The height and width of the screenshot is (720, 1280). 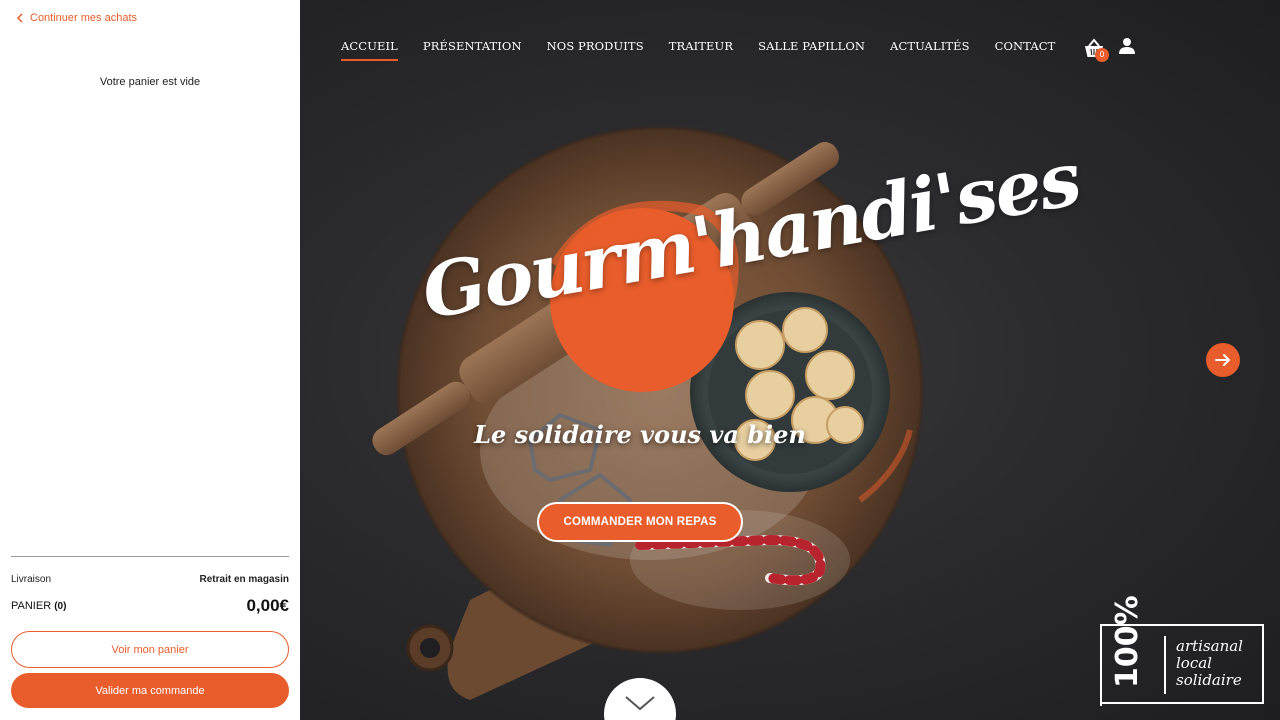 I want to click on nav-item-traiteur: TRAITEUR, so click(x=701, y=50).